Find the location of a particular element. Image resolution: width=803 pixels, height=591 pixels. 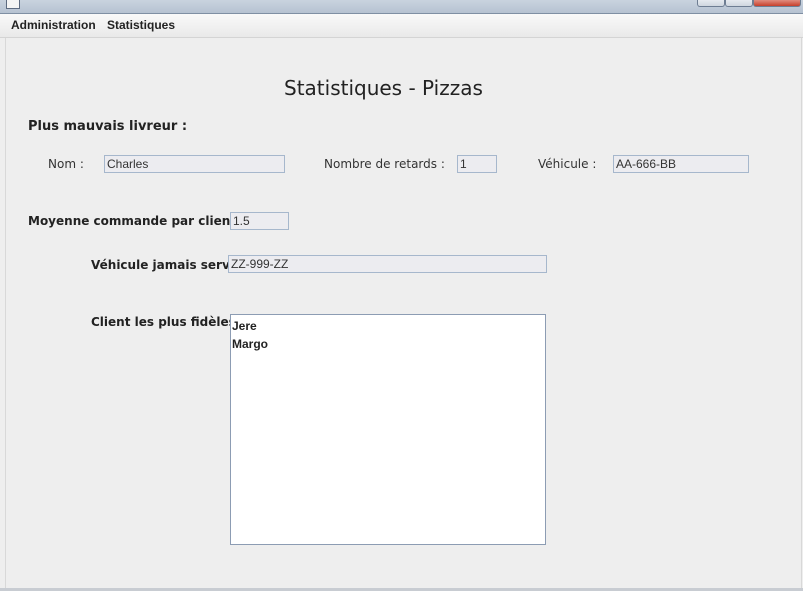

unused-vehicle-field: ZZ-999-ZZ is located at coordinates (387, 264).